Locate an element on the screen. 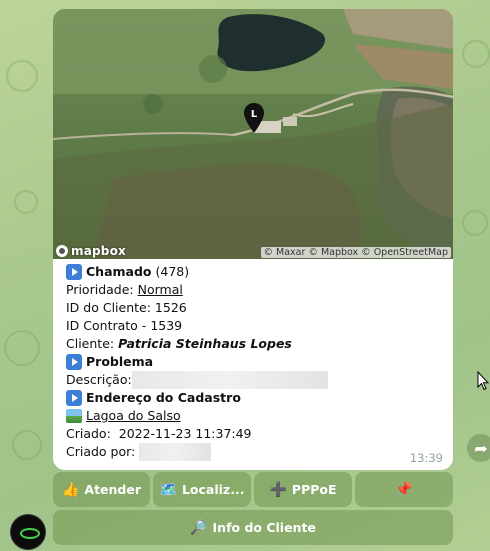  chamado-line: Chamado (478) is located at coordinates (256, 272).